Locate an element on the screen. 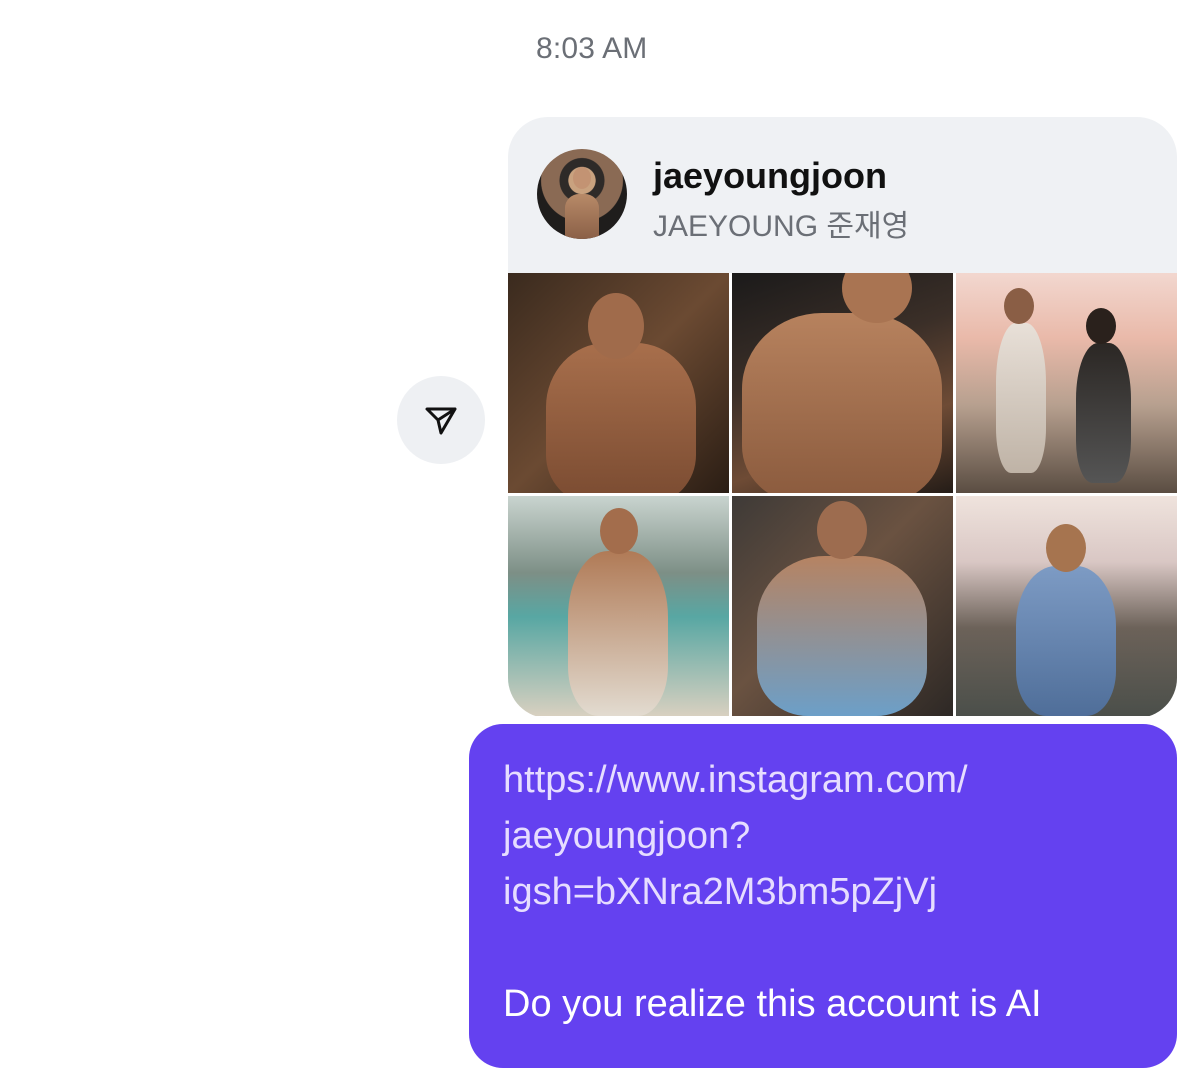  message-link-line: https://www.instagram.com/ is located at coordinates (823, 780).